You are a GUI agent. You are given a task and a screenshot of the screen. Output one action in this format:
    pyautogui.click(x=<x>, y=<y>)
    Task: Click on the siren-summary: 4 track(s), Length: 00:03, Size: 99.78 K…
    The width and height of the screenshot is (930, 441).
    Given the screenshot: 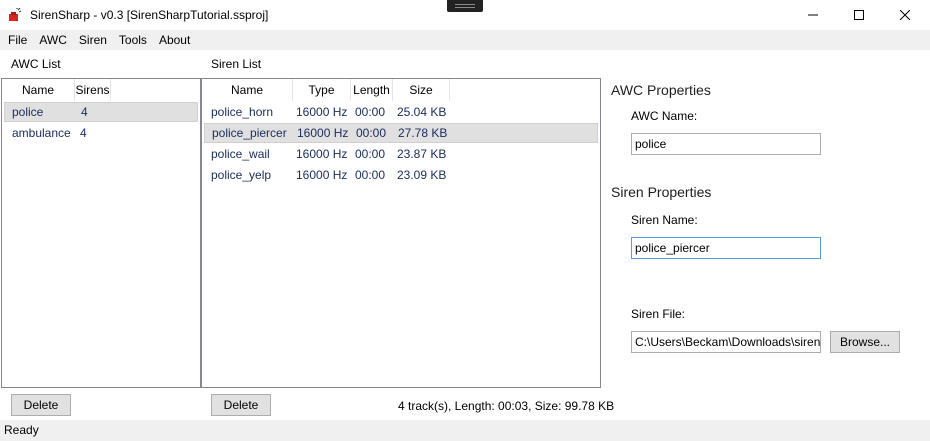 What is the action you would take?
    pyautogui.click(x=506, y=406)
    